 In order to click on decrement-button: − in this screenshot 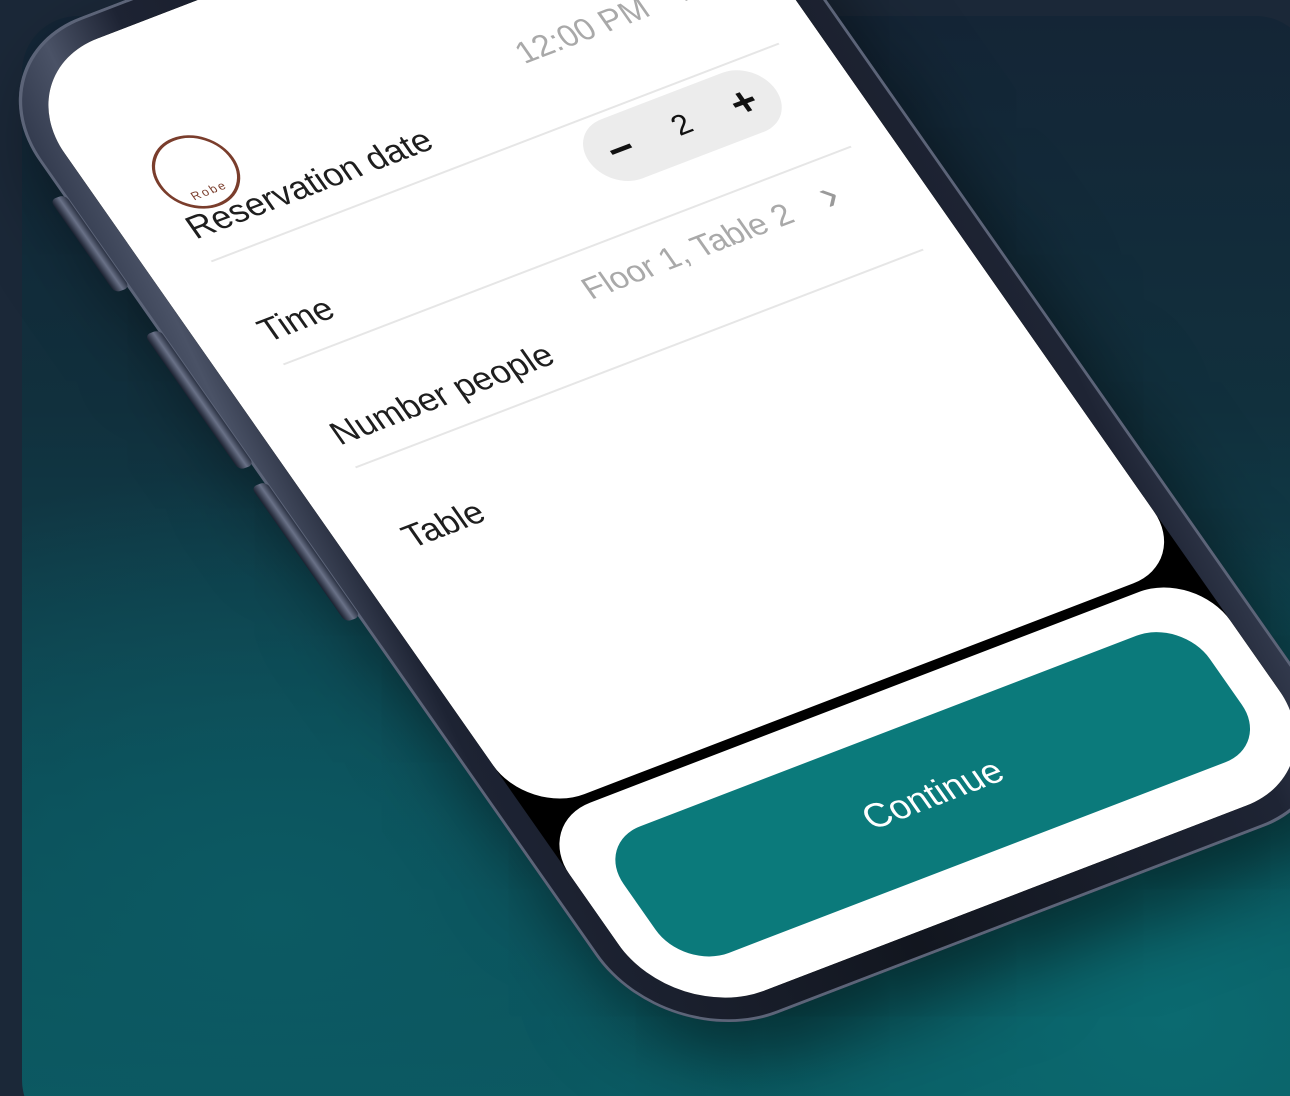, I will do `click(620, 148)`.